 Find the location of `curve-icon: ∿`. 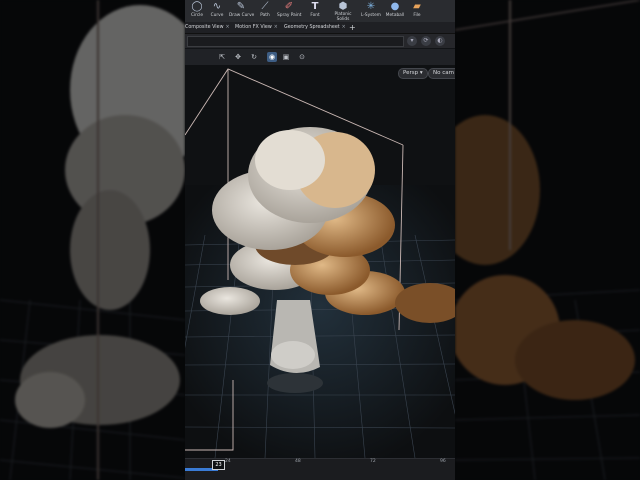

curve-icon: ∿ is located at coordinates (217, 6).